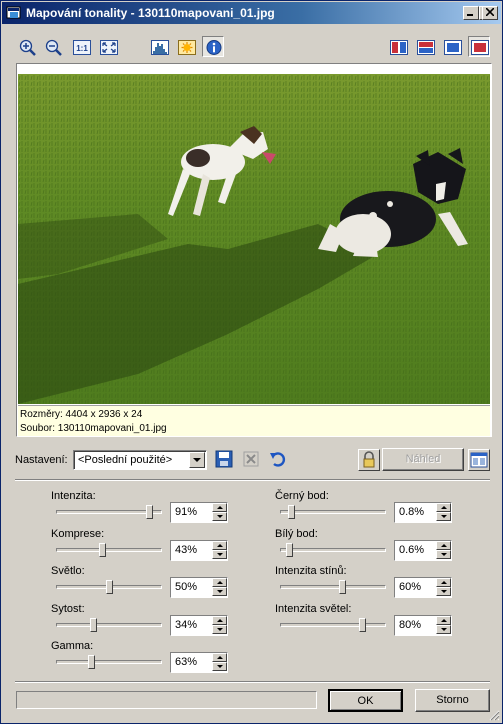 The width and height of the screenshot is (503, 724). What do you see at coordinates (423, 587) in the screenshot?
I see `value-spinbox: 60%` at bounding box center [423, 587].